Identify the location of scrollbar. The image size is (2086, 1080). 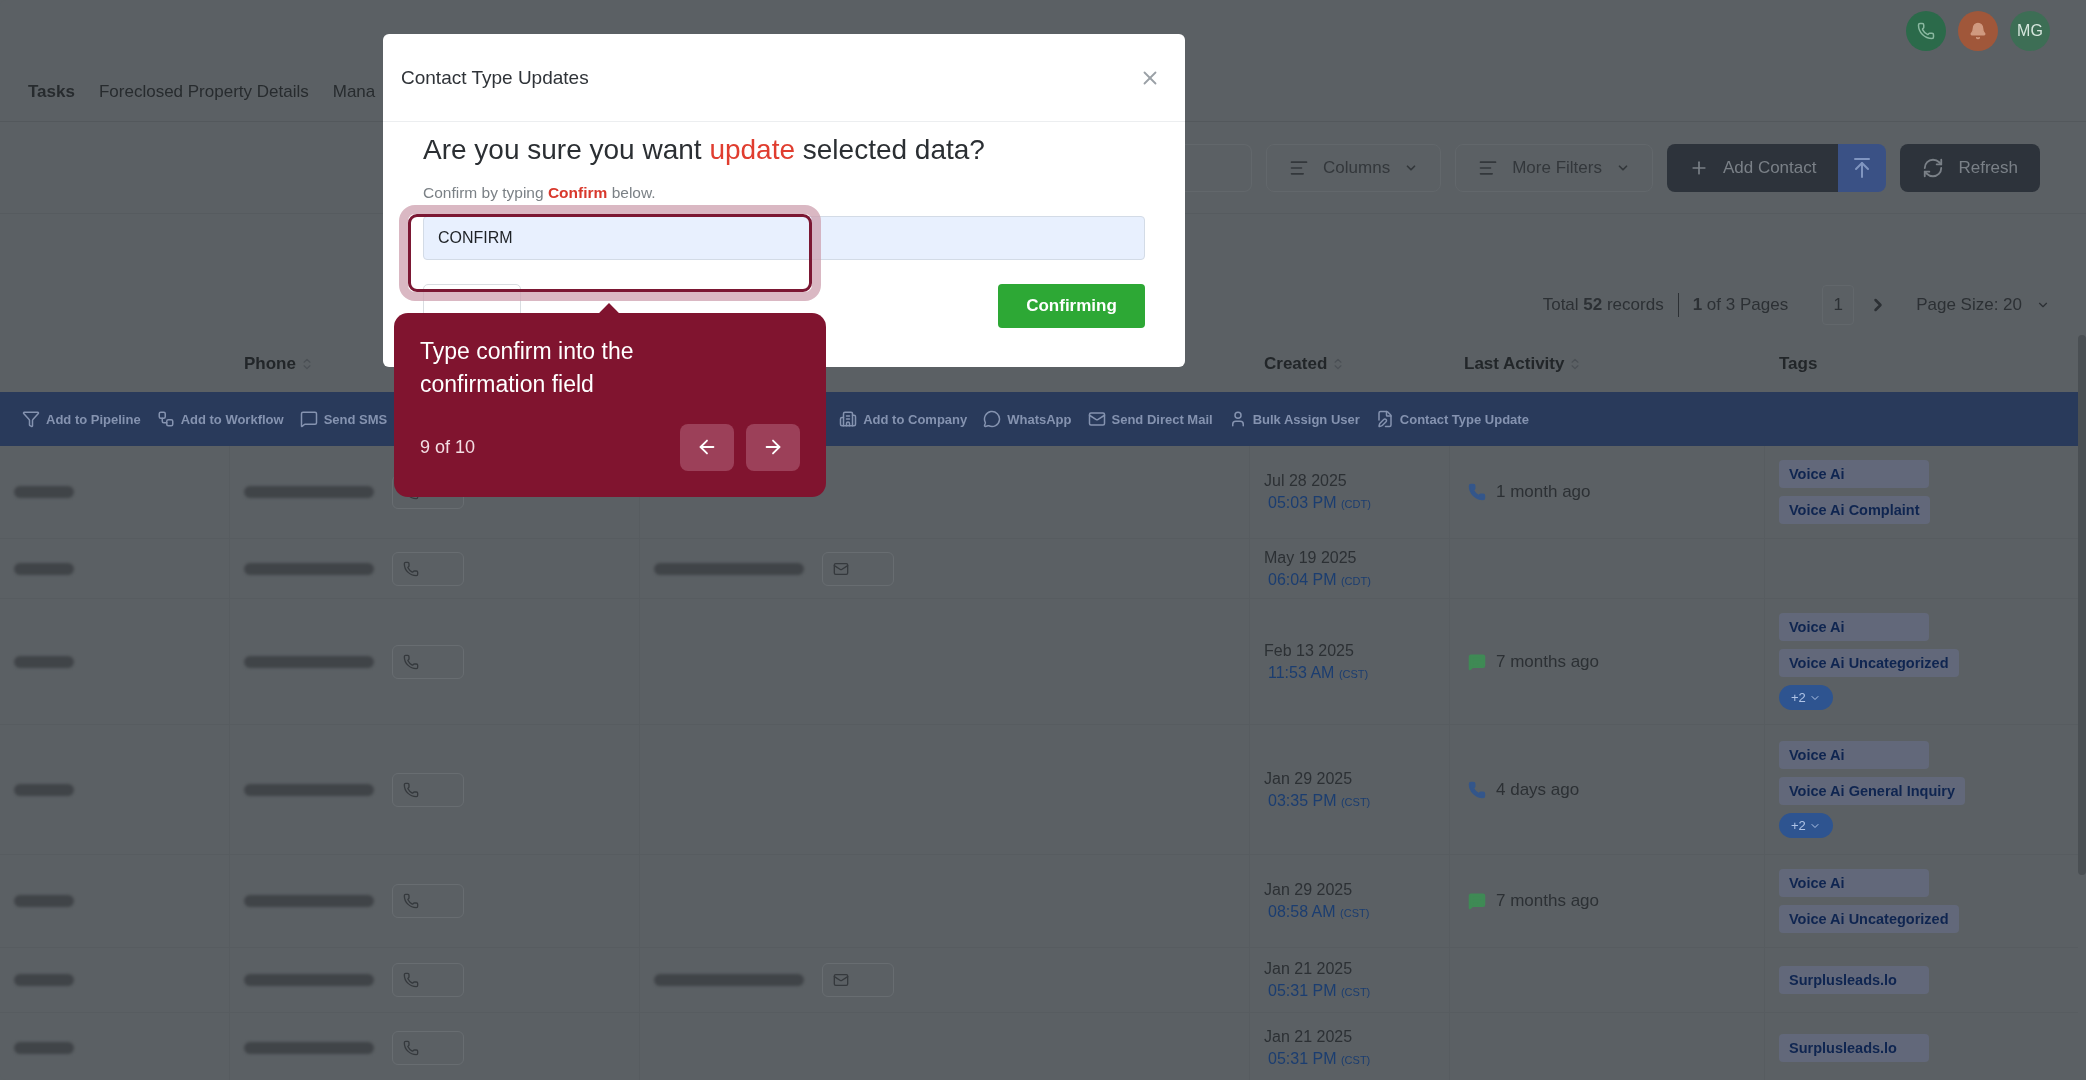
(2082, 605).